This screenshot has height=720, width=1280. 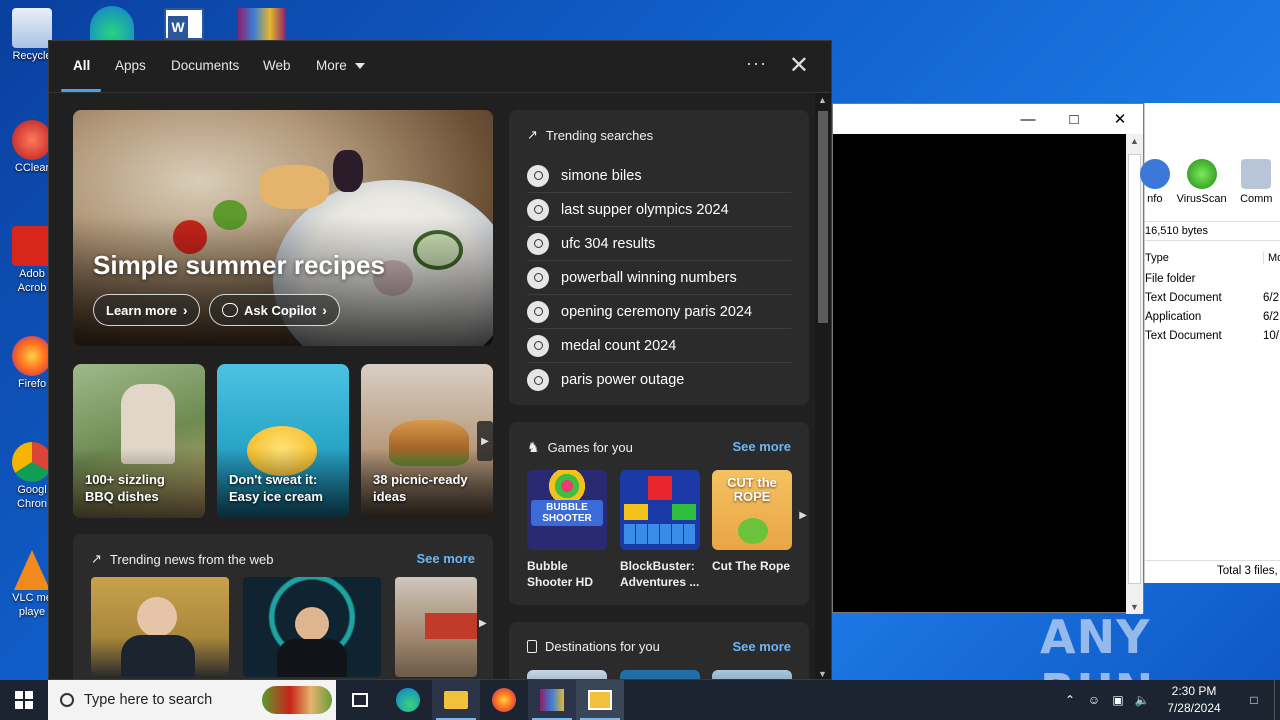 I want to click on show-desktop-button, so click(x=1277, y=700).